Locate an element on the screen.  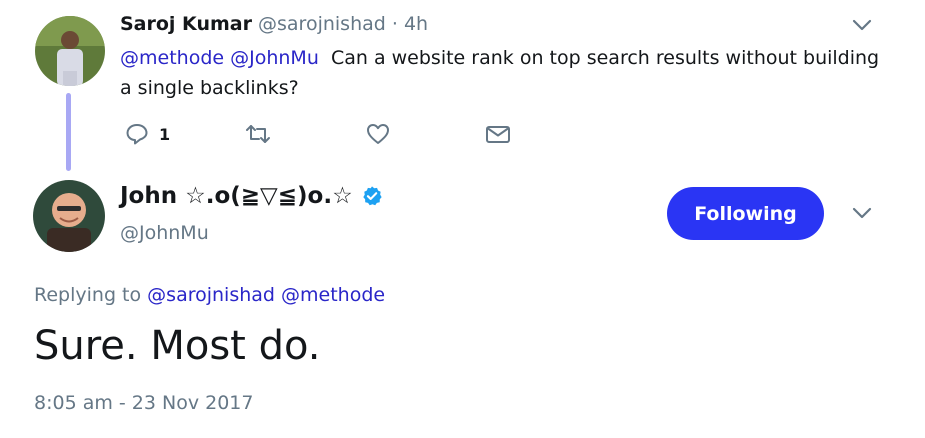
author-handle: @JohnMu is located at coordinates (164, 233).